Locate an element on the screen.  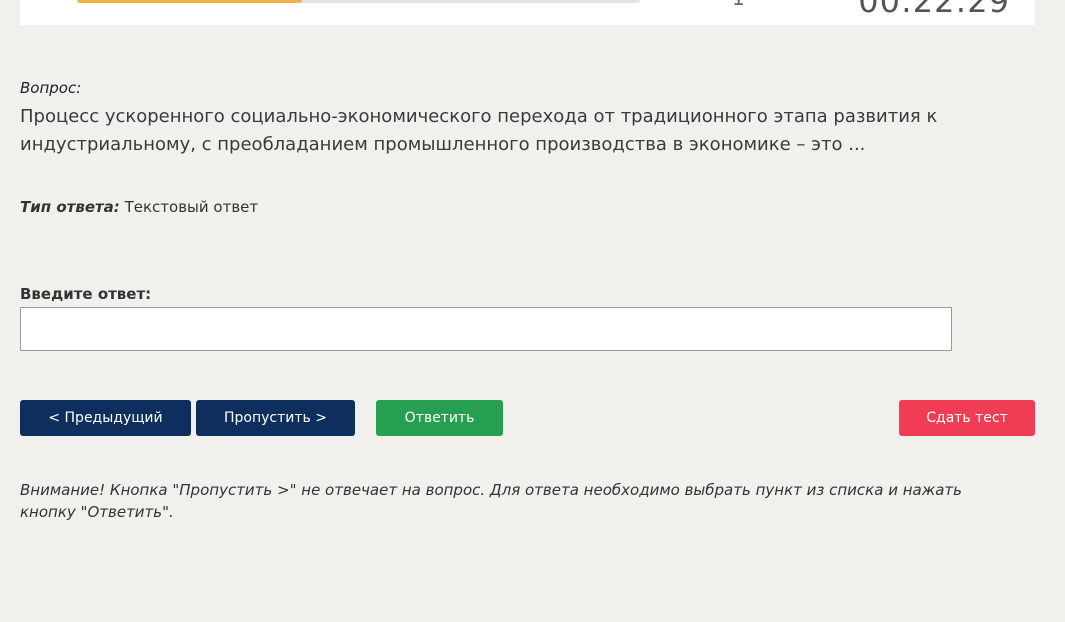
answer-button: Ответить is located at coordinates (439, 418).